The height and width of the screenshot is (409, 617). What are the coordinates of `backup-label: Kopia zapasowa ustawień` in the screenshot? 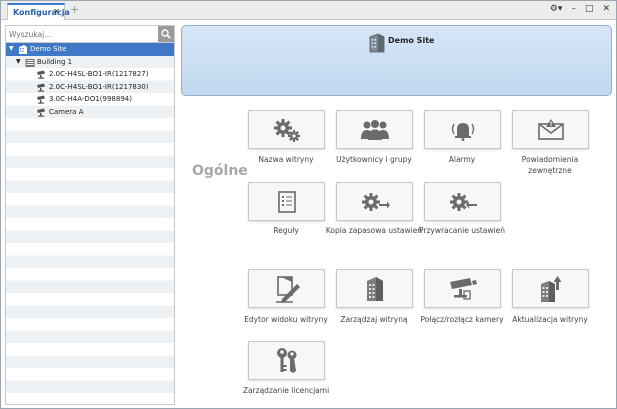 It's located at (374, 230).